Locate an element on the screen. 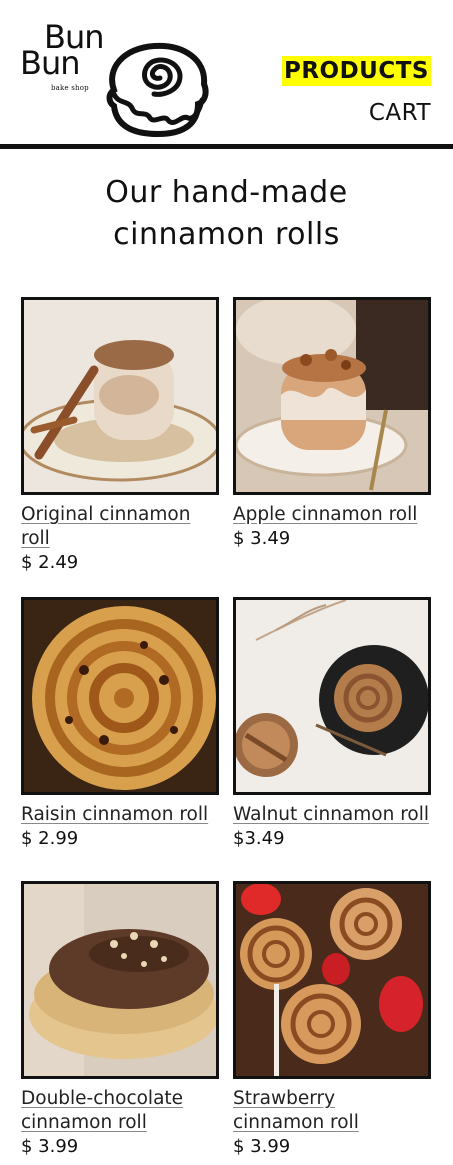 Image resolution: width=453 pixels, height=1165 pixels. page-title-line-2: cinnamon rolls is located at coordinates (226, 234).